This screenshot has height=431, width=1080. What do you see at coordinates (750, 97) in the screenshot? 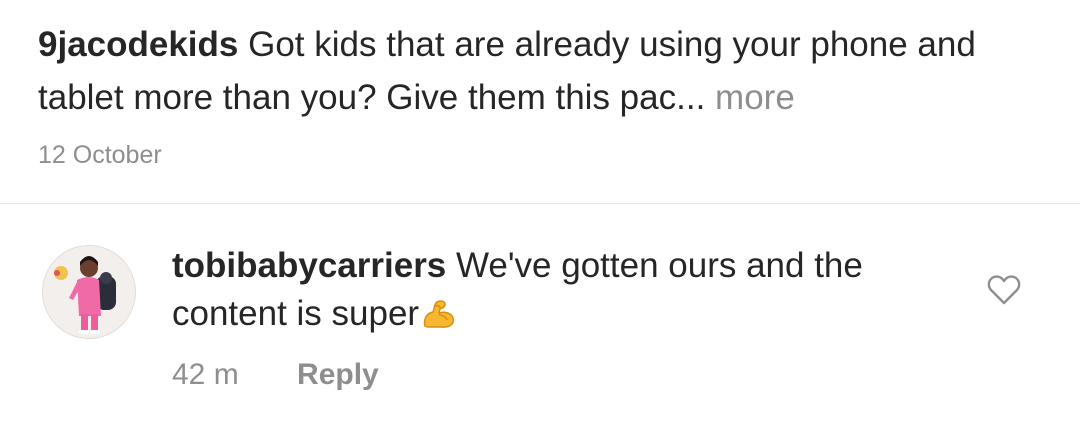
I see `more-link: more` at bounding box center [750, 97].